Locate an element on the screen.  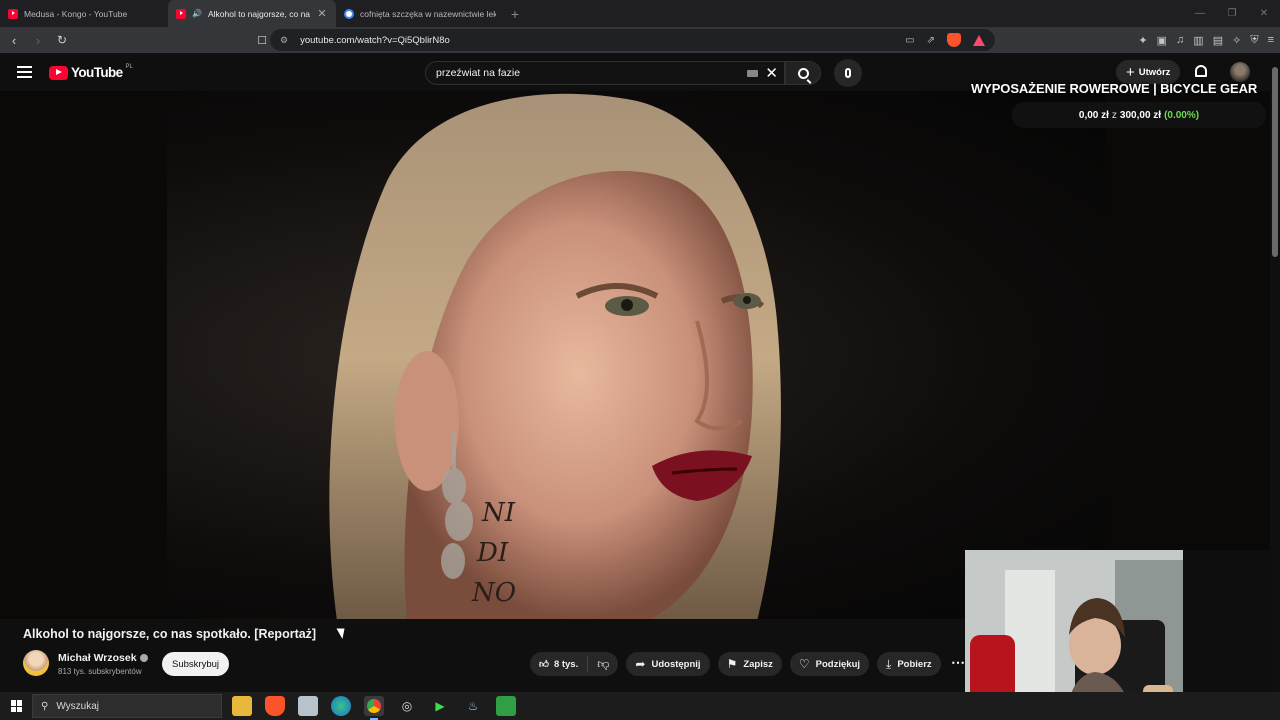
download-button: ⤓ Pobierz is located at coordinates (909, 664).